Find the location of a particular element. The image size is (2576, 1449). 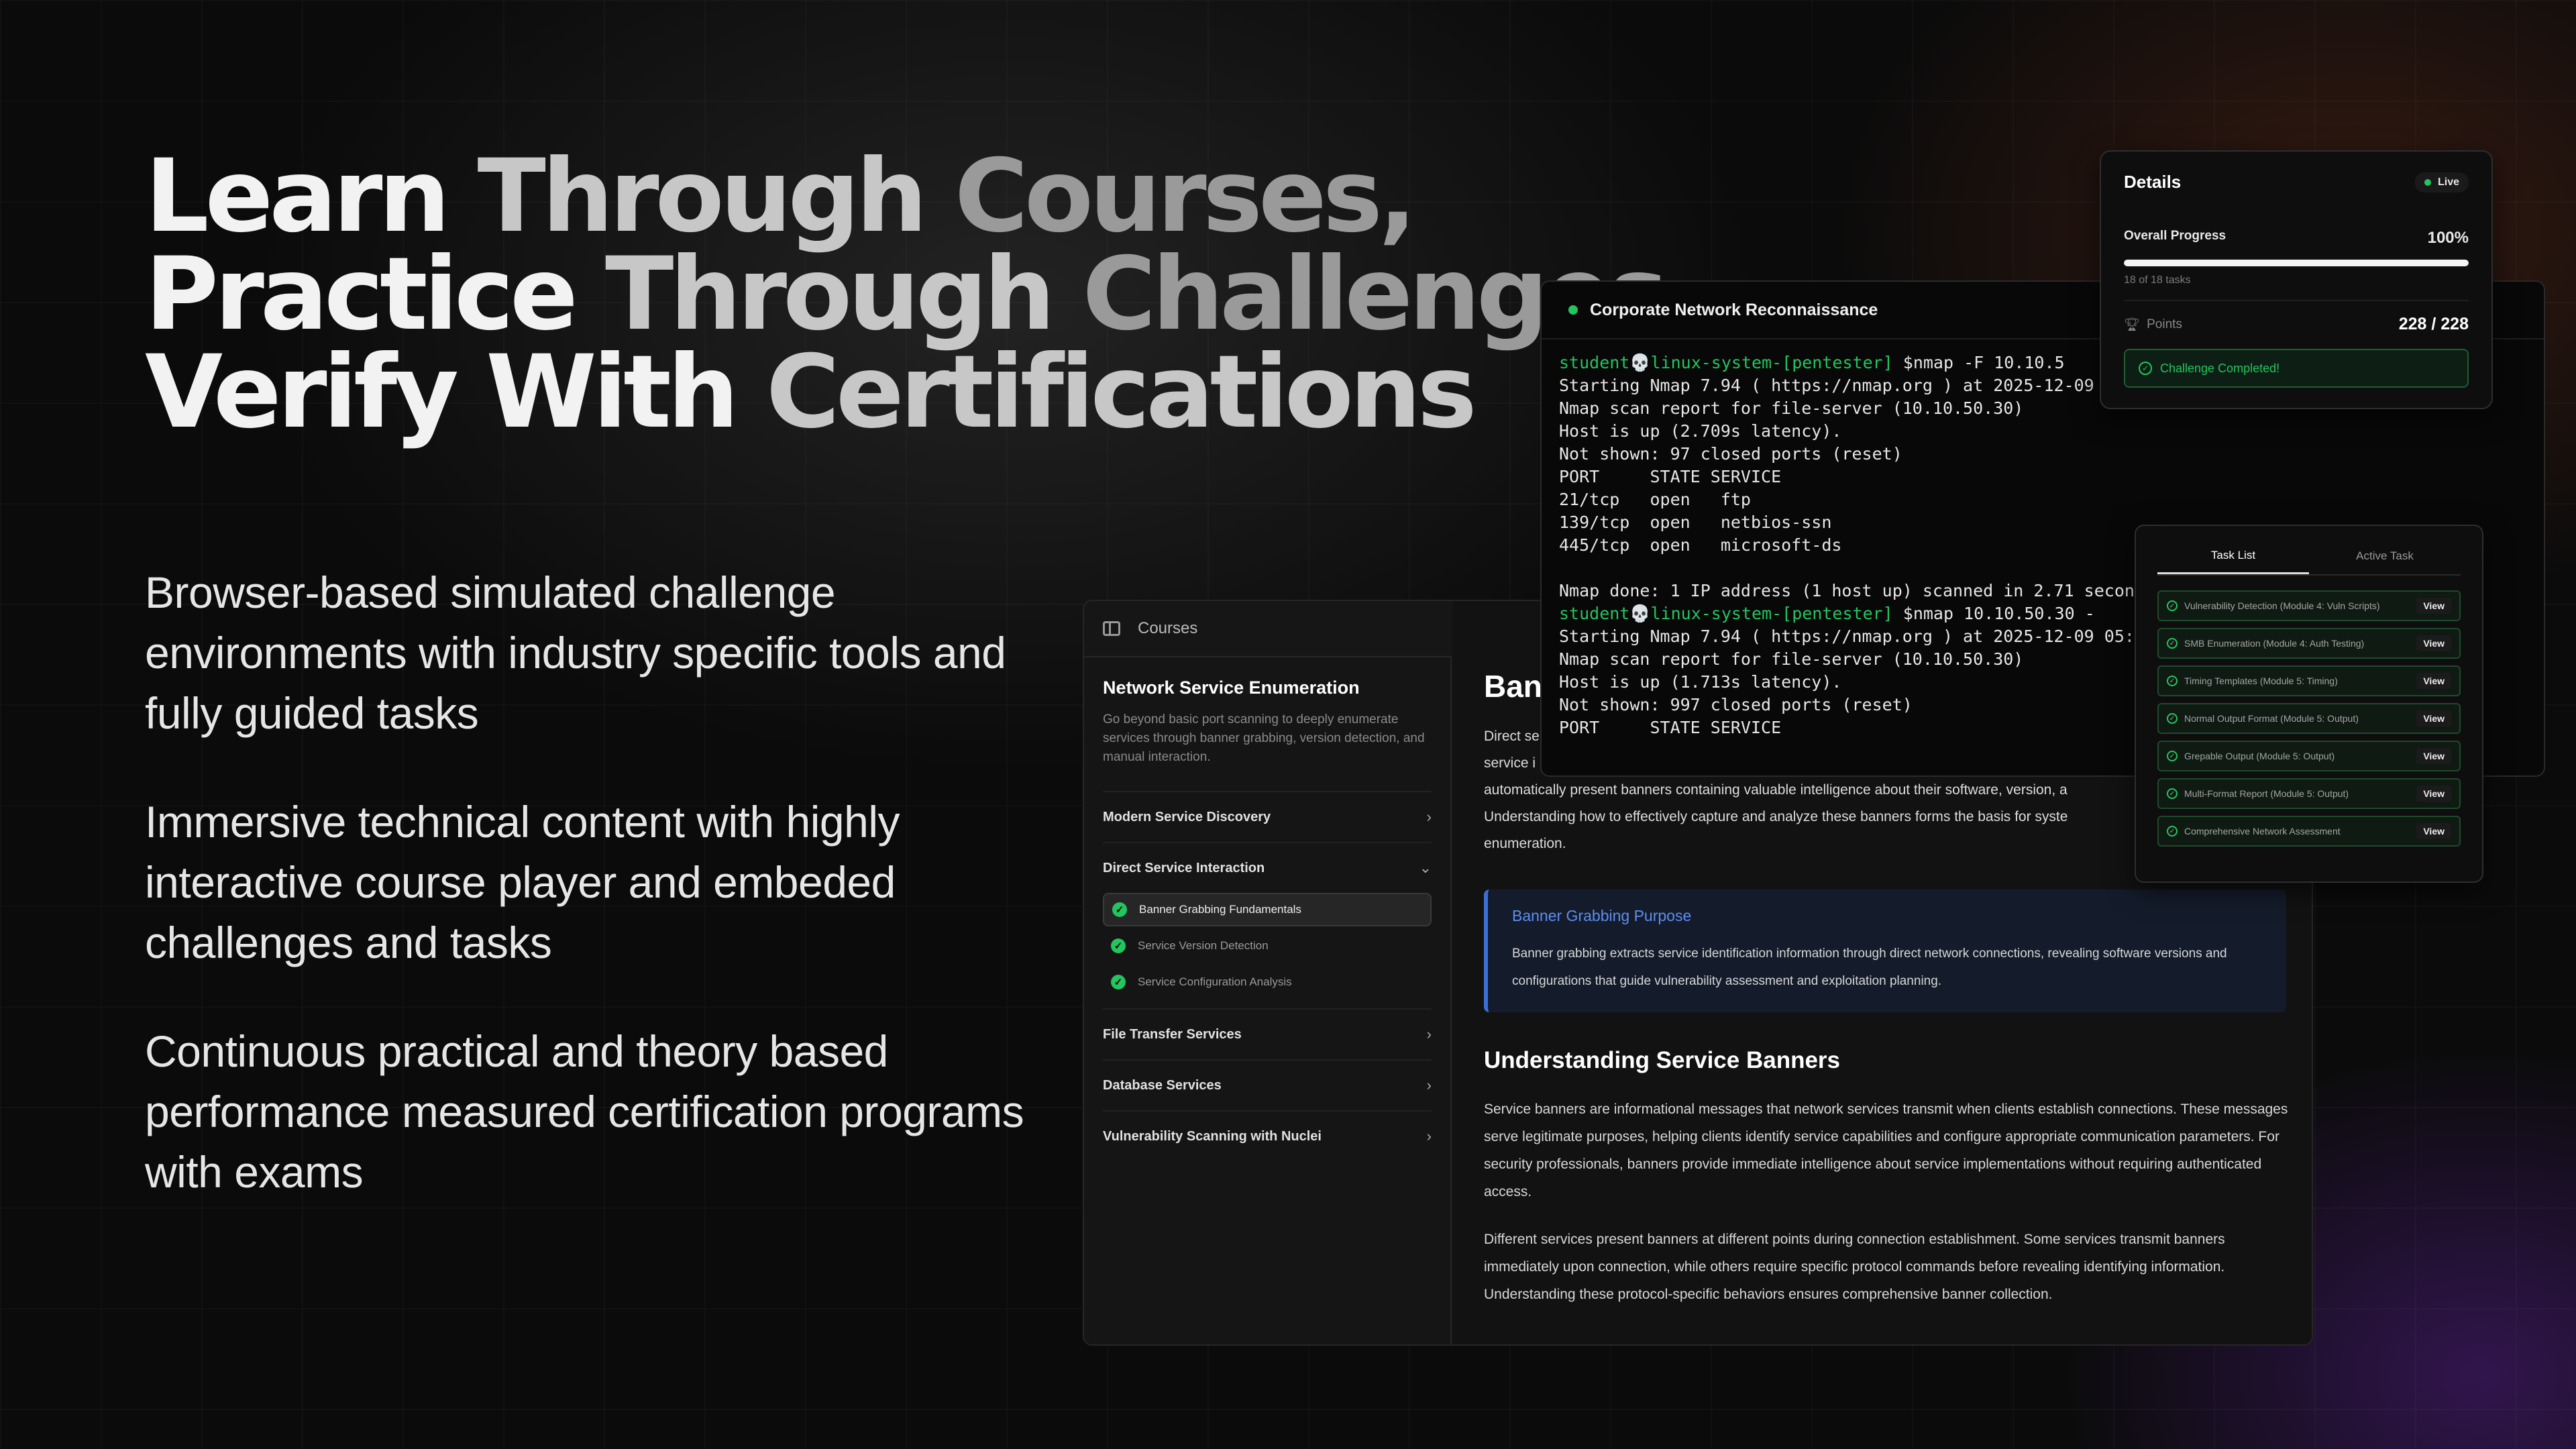

task-row: ✓ Grepable Output (Module 5: Output) View is located at coordinates (2309, 756).